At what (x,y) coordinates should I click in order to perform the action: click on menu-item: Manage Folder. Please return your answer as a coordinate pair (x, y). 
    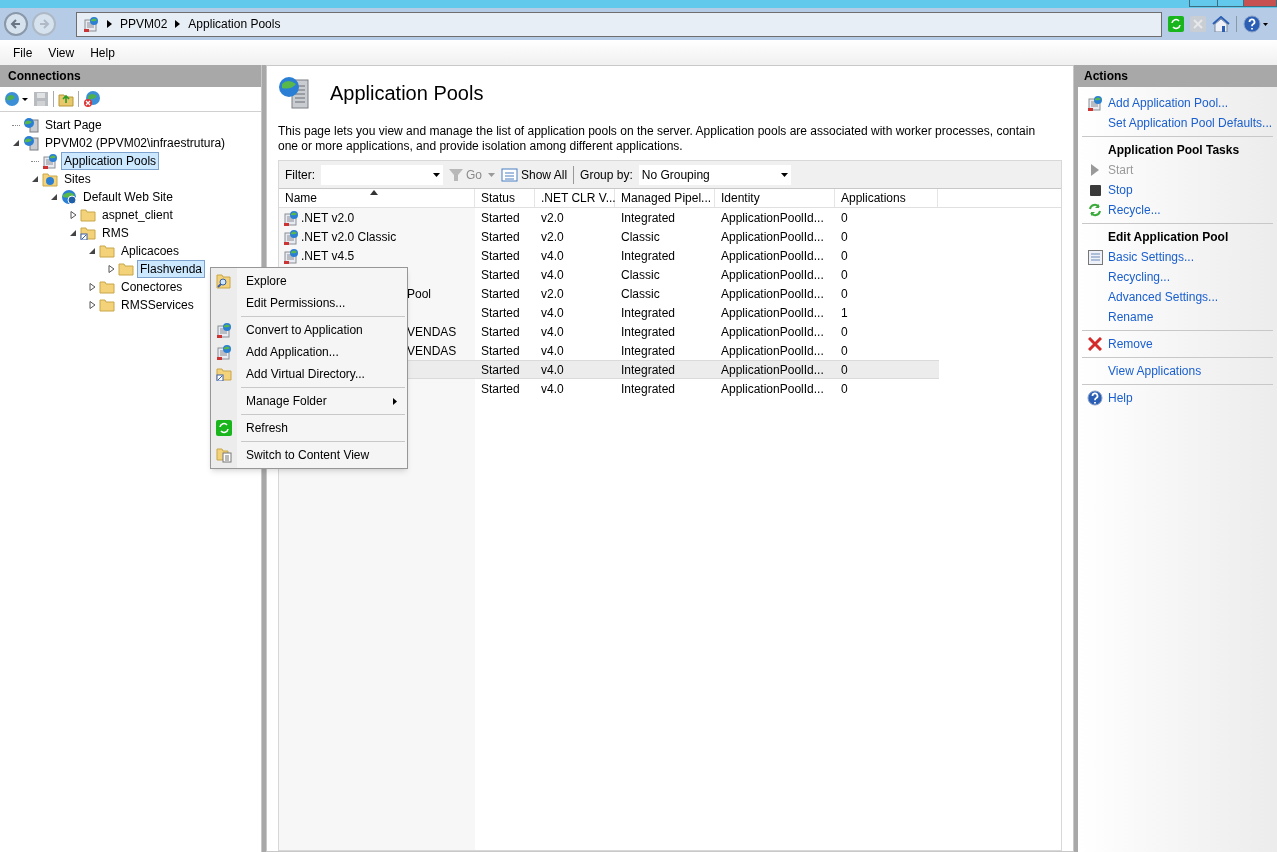
    Looking at the image, I should click on (309, 401).